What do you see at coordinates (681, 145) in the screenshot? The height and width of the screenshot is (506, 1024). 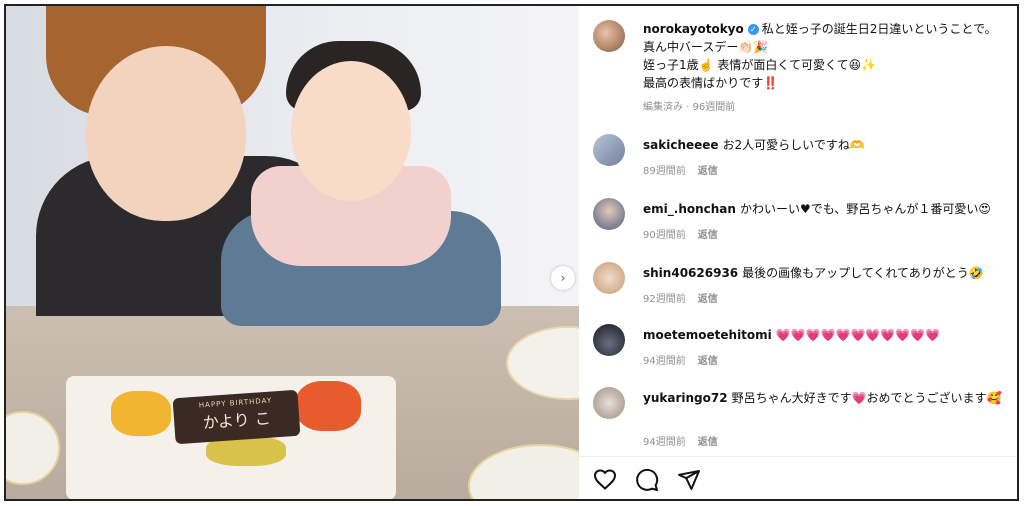 I see `comment-username: sakicheeee` at bounding box center [681, 145].